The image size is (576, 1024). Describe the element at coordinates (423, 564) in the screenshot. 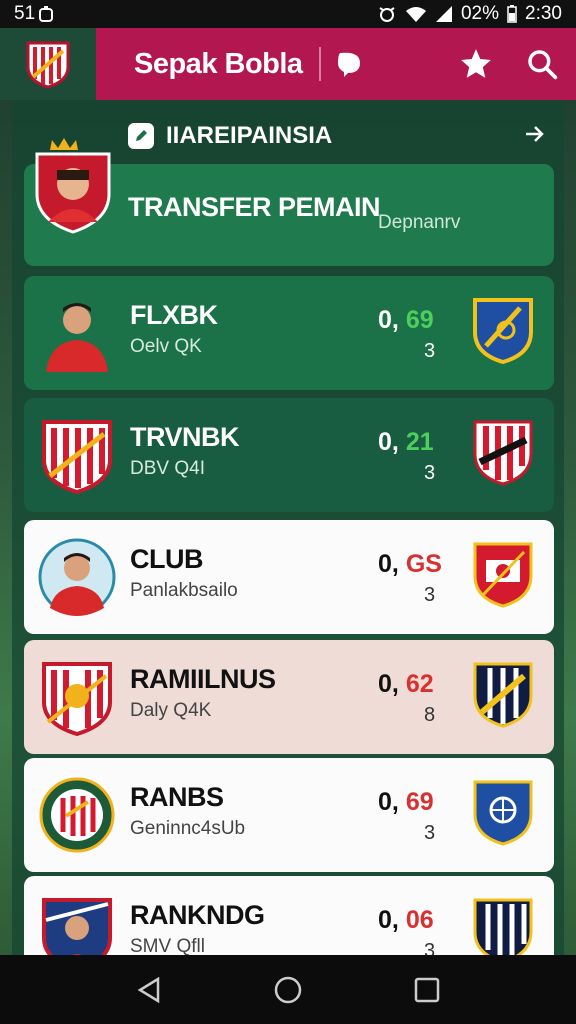

I see `score-value: GS` at that location.